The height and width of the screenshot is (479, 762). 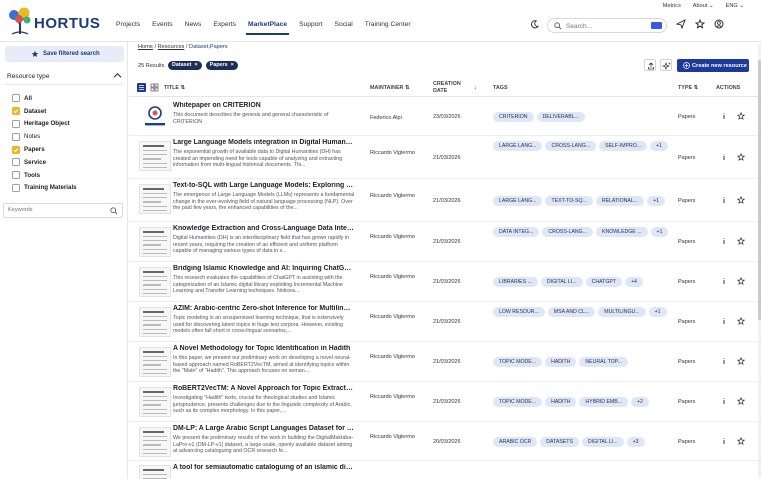 I want to click on search-input, so click(x=606, y=26).